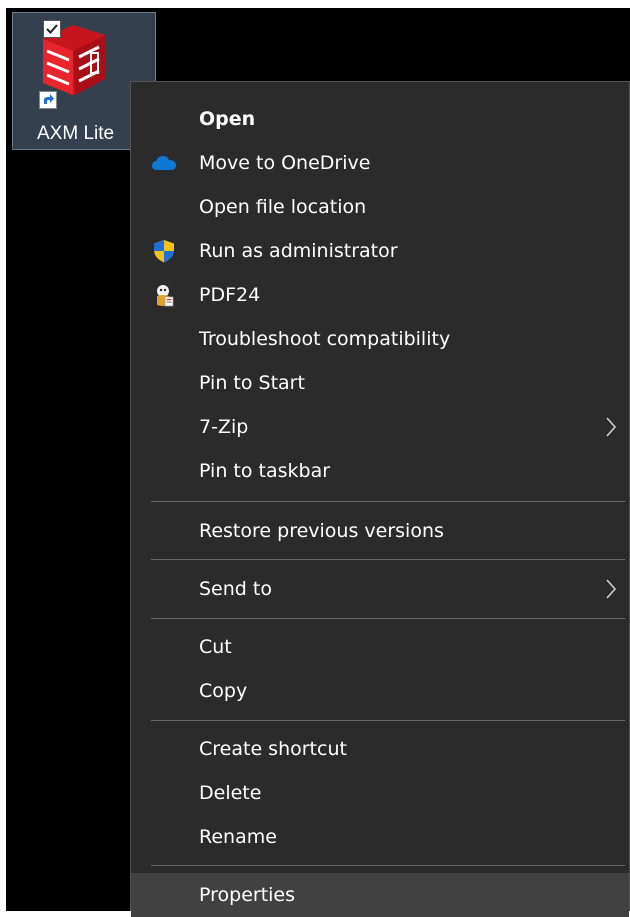 The image size is (630, 917). I want to click on desktop-icon-label: AXM Lite, so click(76, 133).